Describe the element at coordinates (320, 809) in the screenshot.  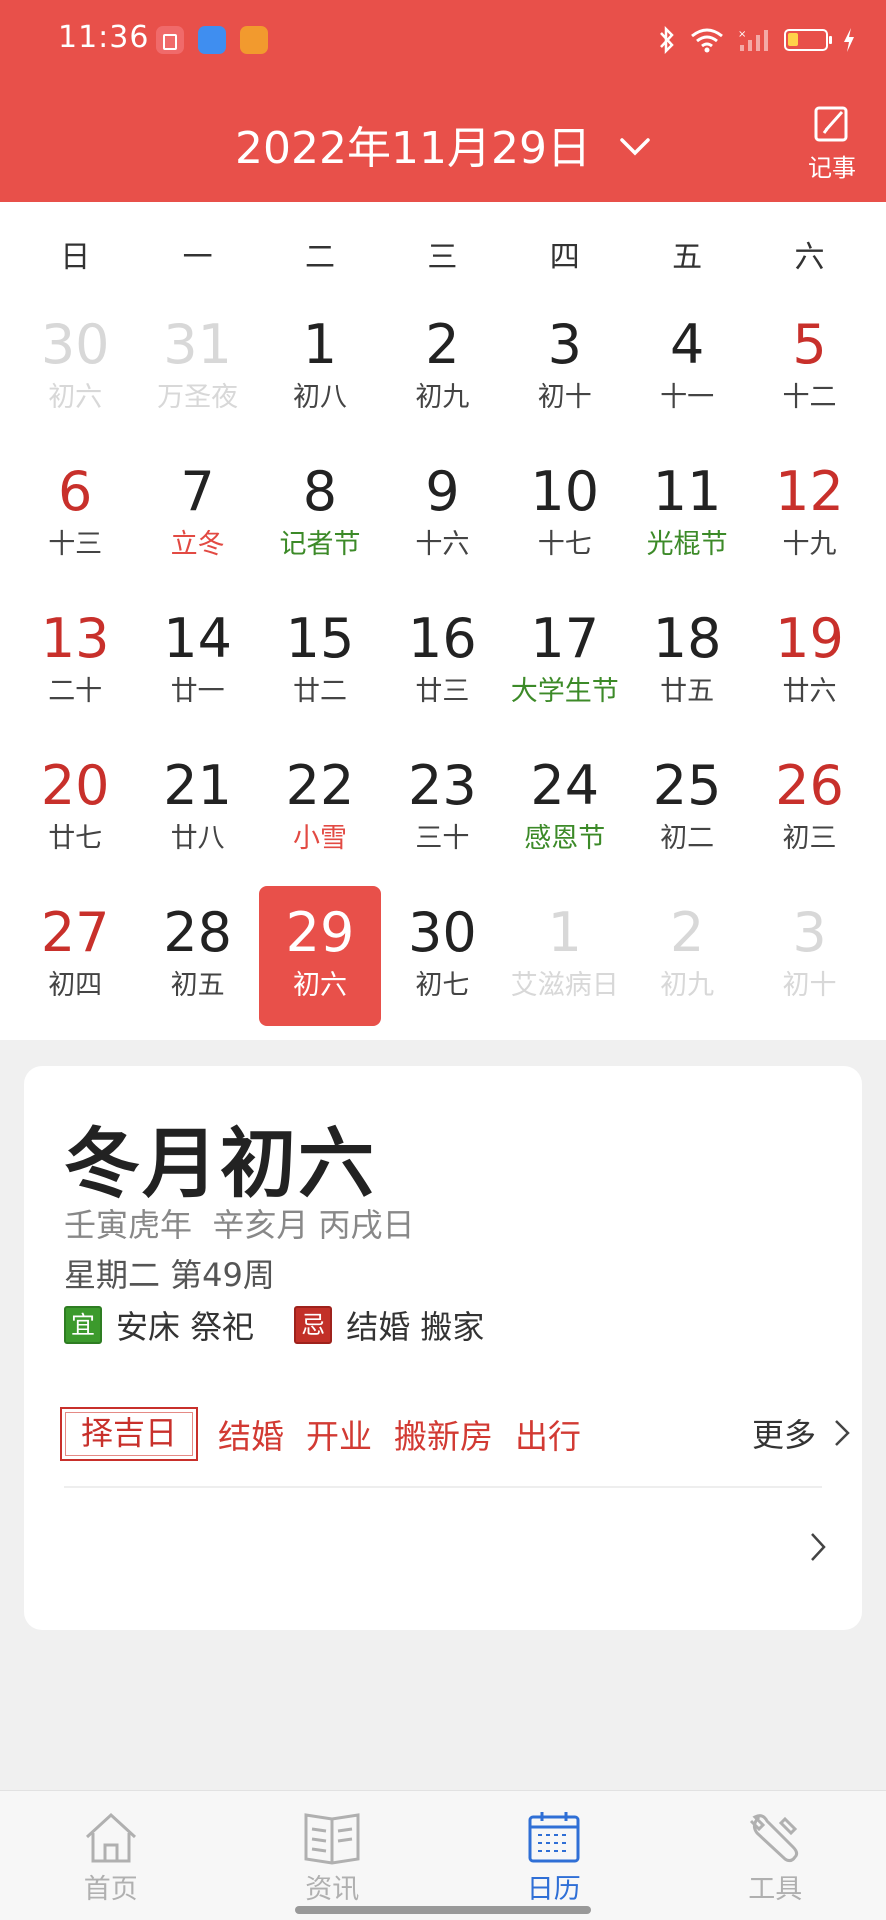
I see `calendar-day: 22 小雪` at that location.